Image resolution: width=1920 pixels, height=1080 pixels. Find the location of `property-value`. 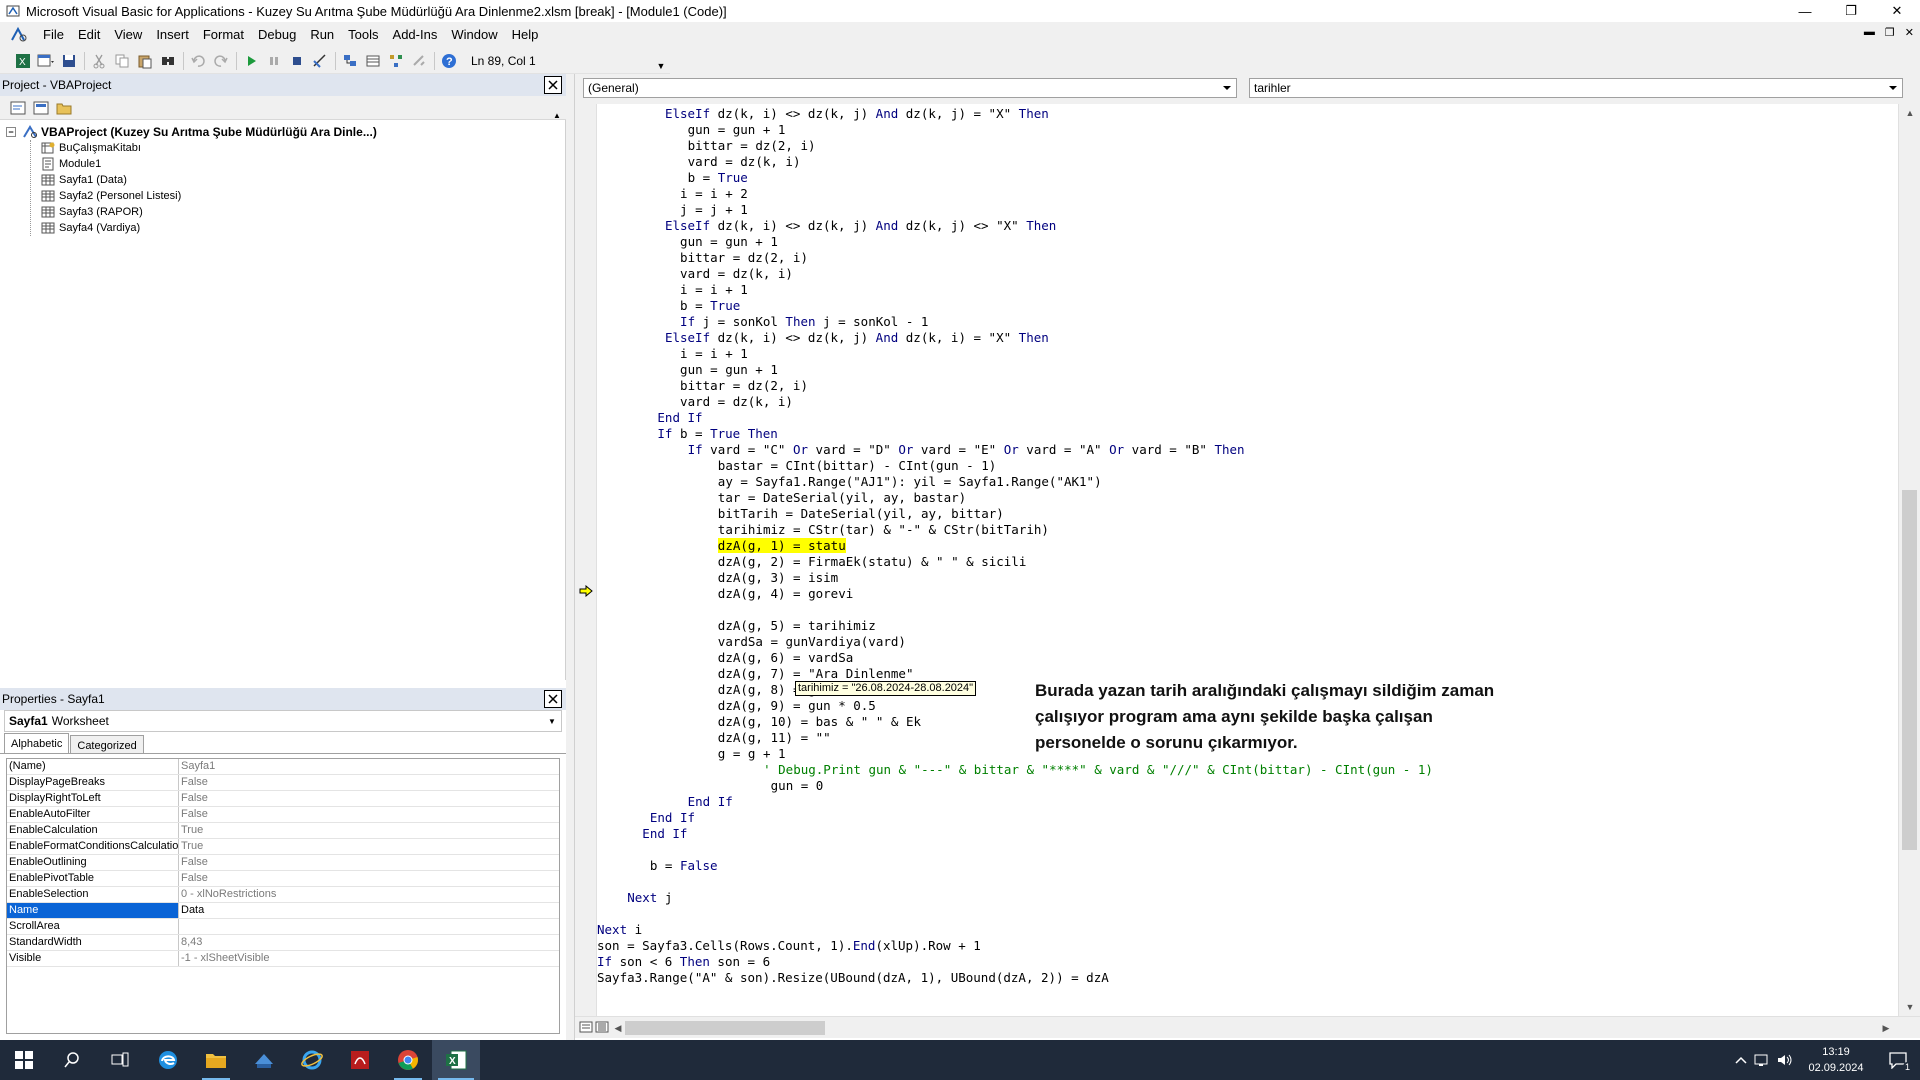

property-value is located at coordinates (369, 926).